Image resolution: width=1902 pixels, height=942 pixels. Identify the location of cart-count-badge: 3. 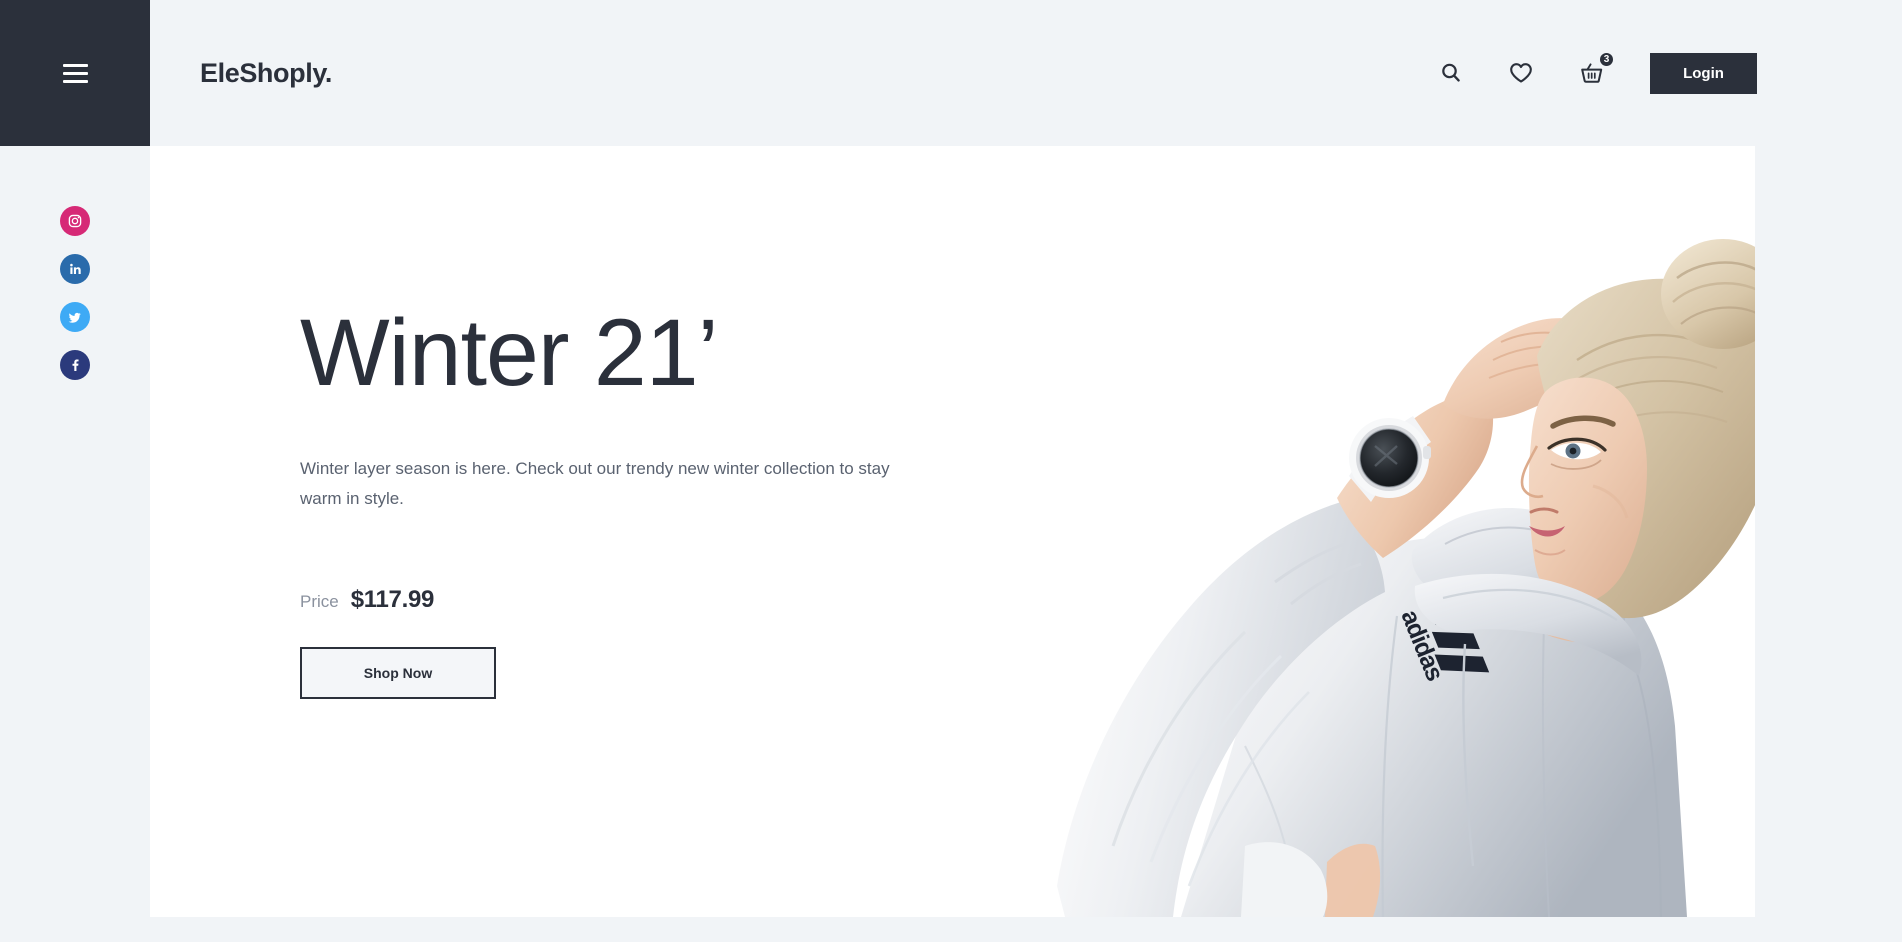
(1606, 59).